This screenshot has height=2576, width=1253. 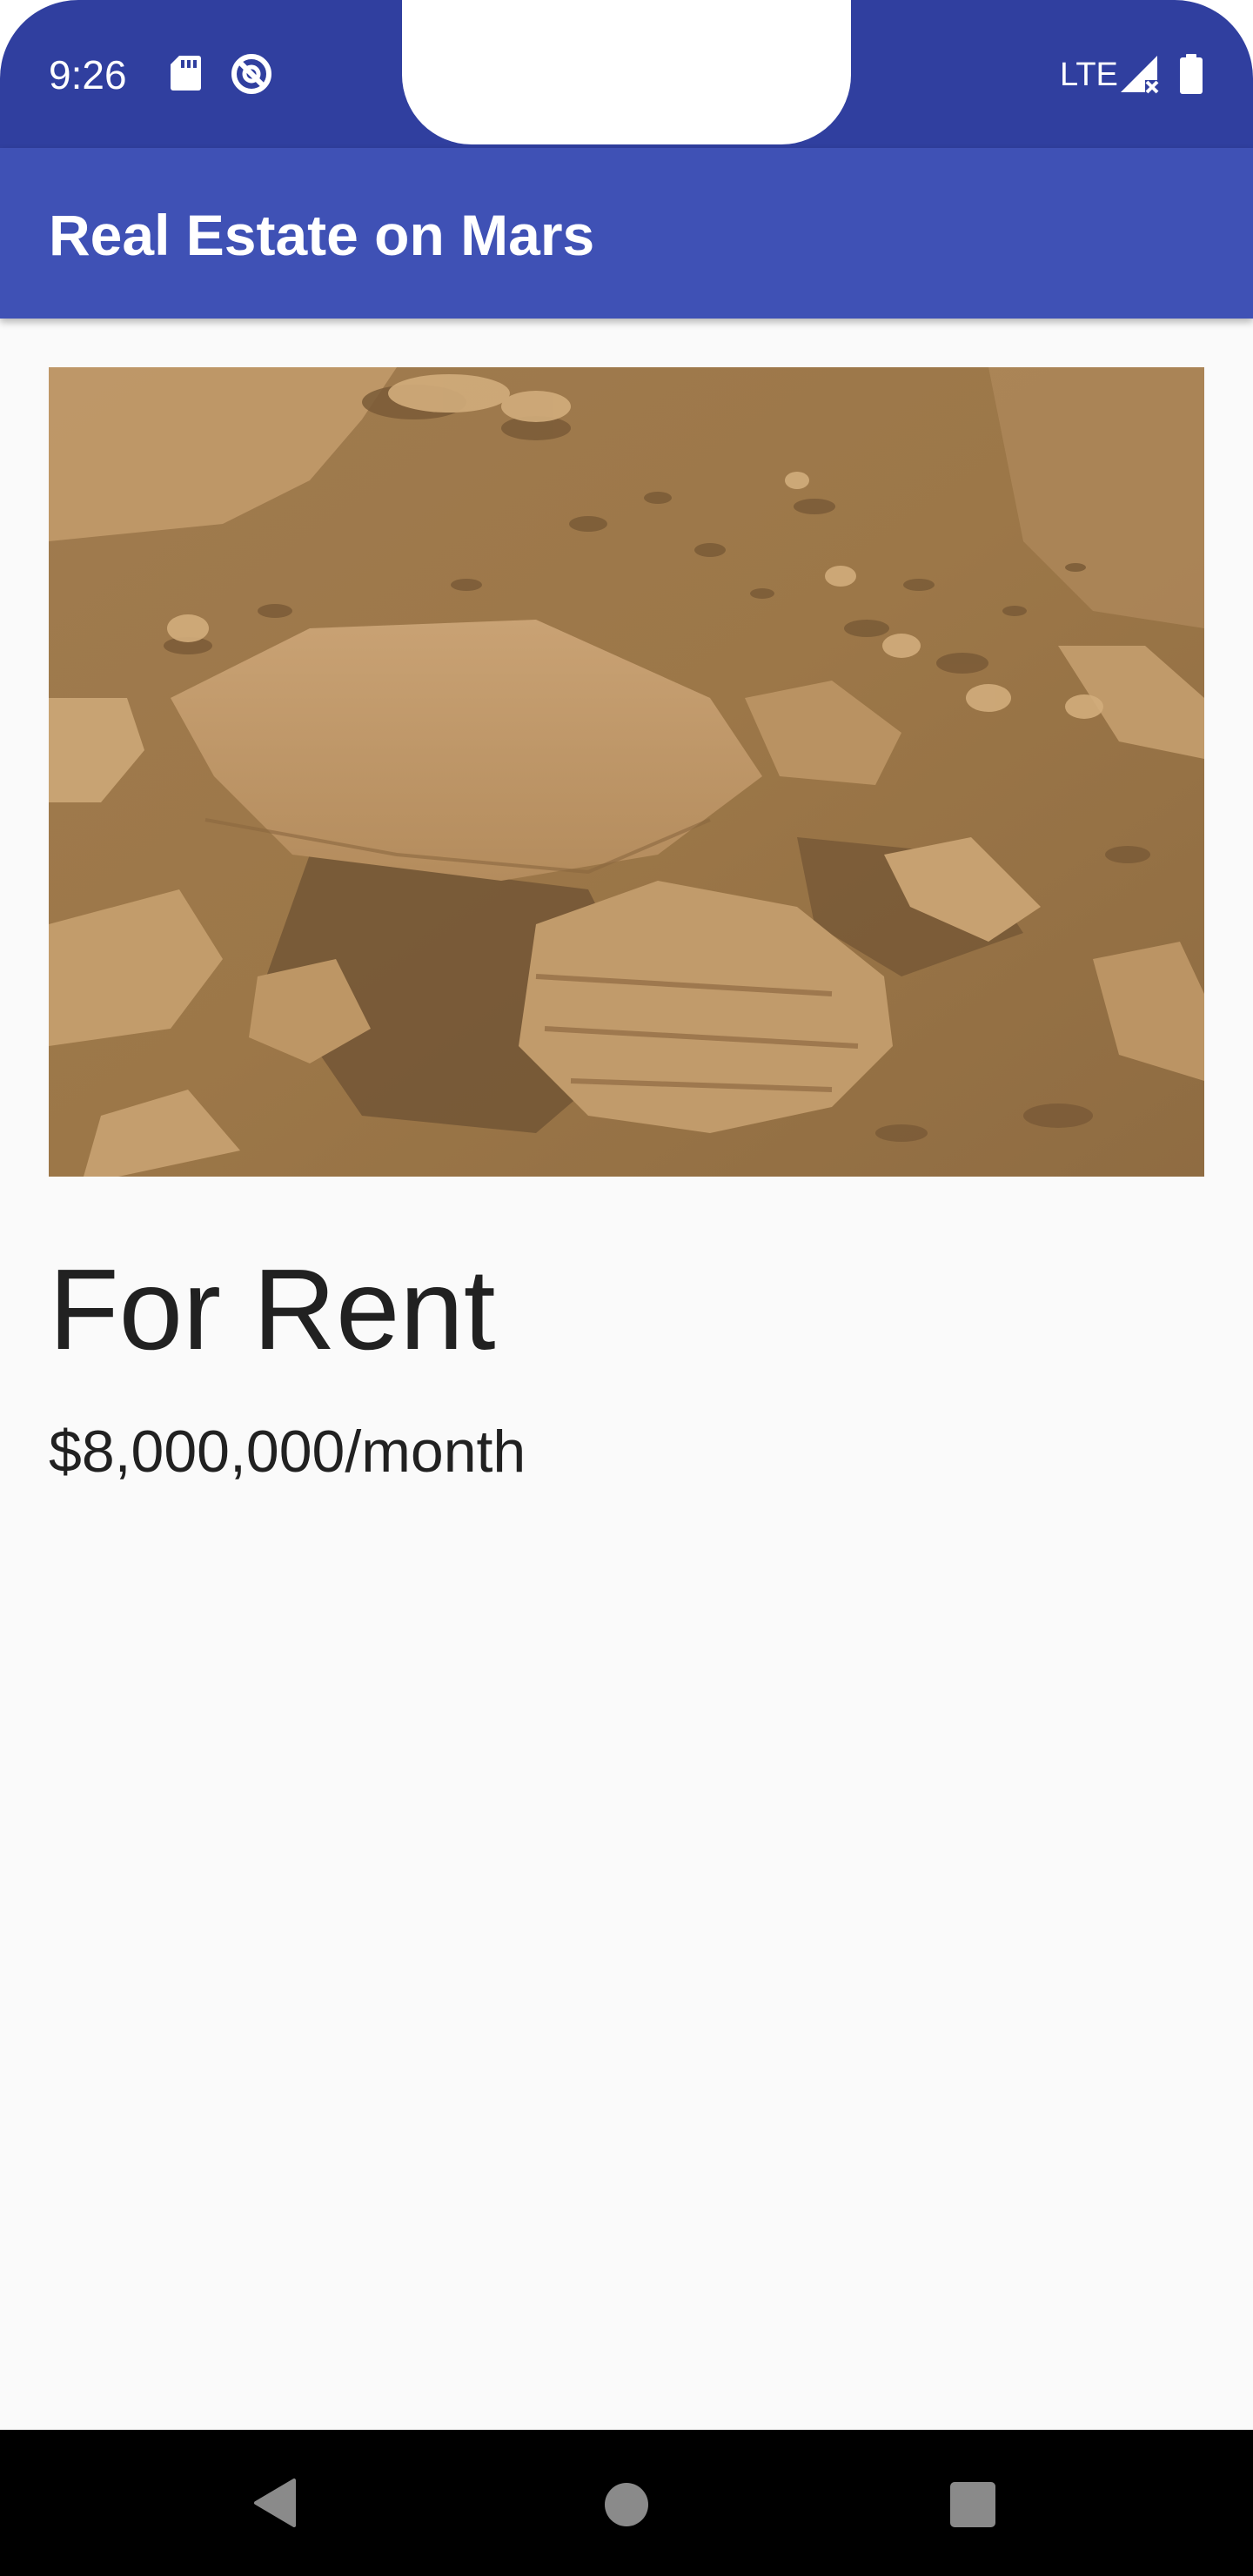 I want to click on home-icon, so click(x=626, y=2504).